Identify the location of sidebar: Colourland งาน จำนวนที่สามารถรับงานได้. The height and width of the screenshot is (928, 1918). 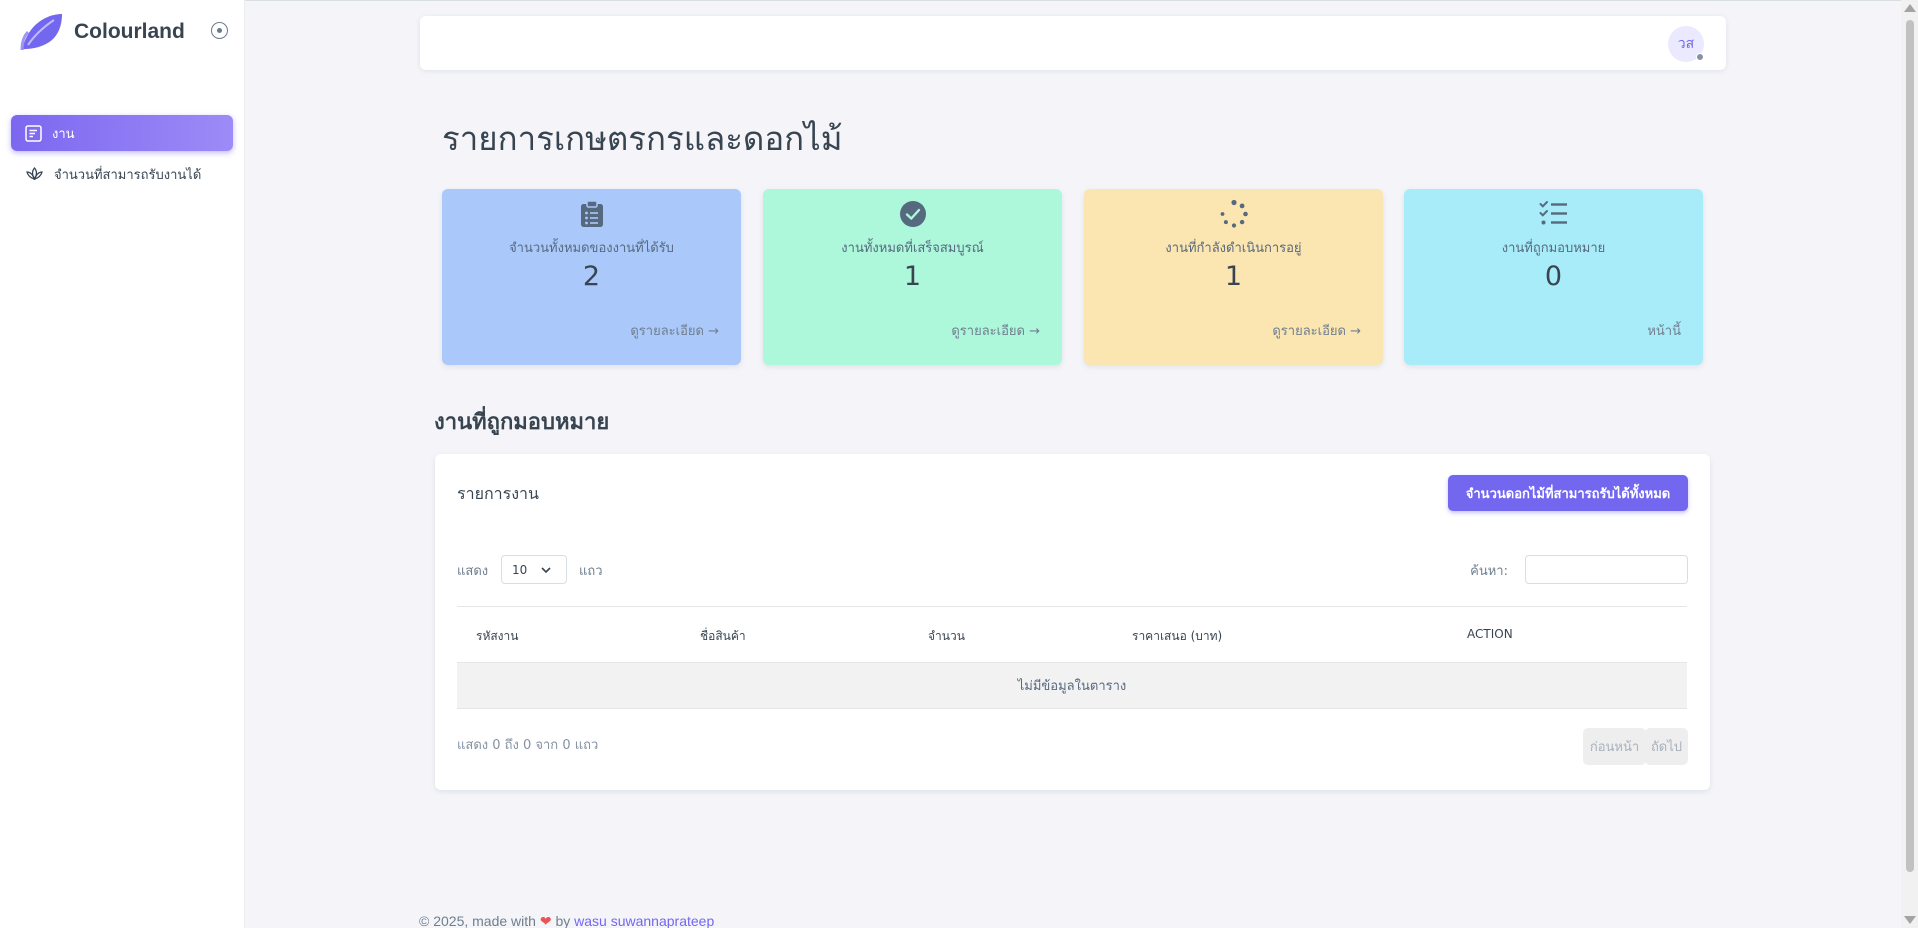
(122, 464).